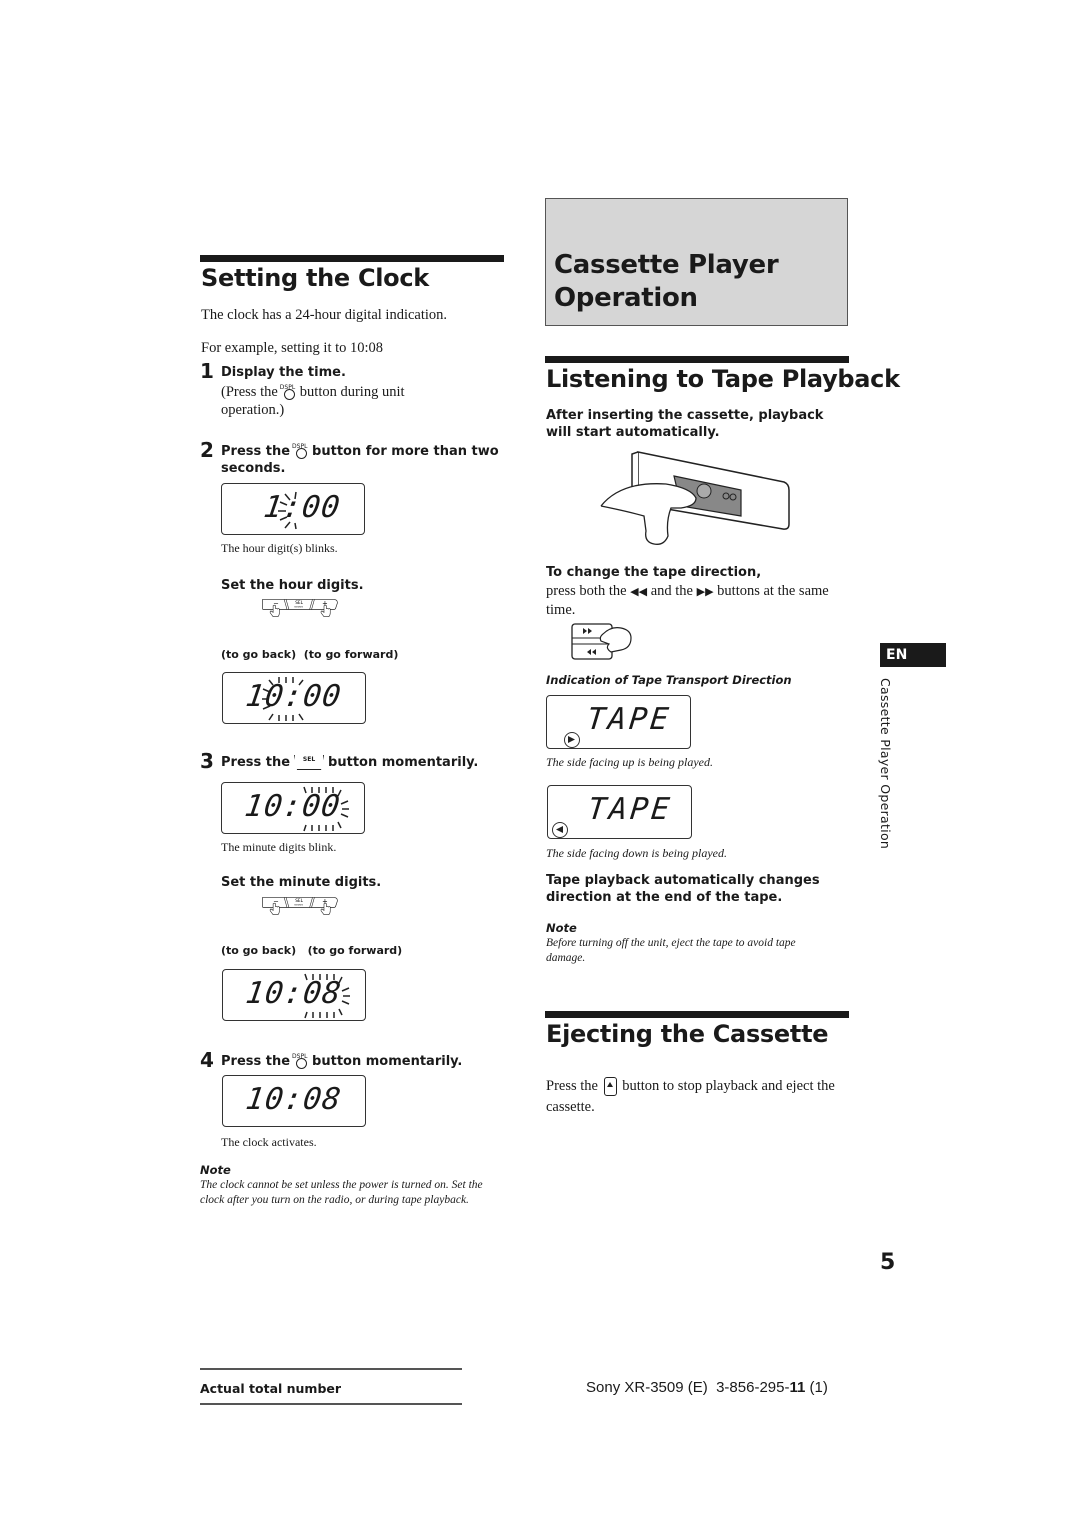 The width and height of the screenshot is (1080, 1528). I want to click on hour-rocker-button: − SEL ooooo +, so click(300, 610).